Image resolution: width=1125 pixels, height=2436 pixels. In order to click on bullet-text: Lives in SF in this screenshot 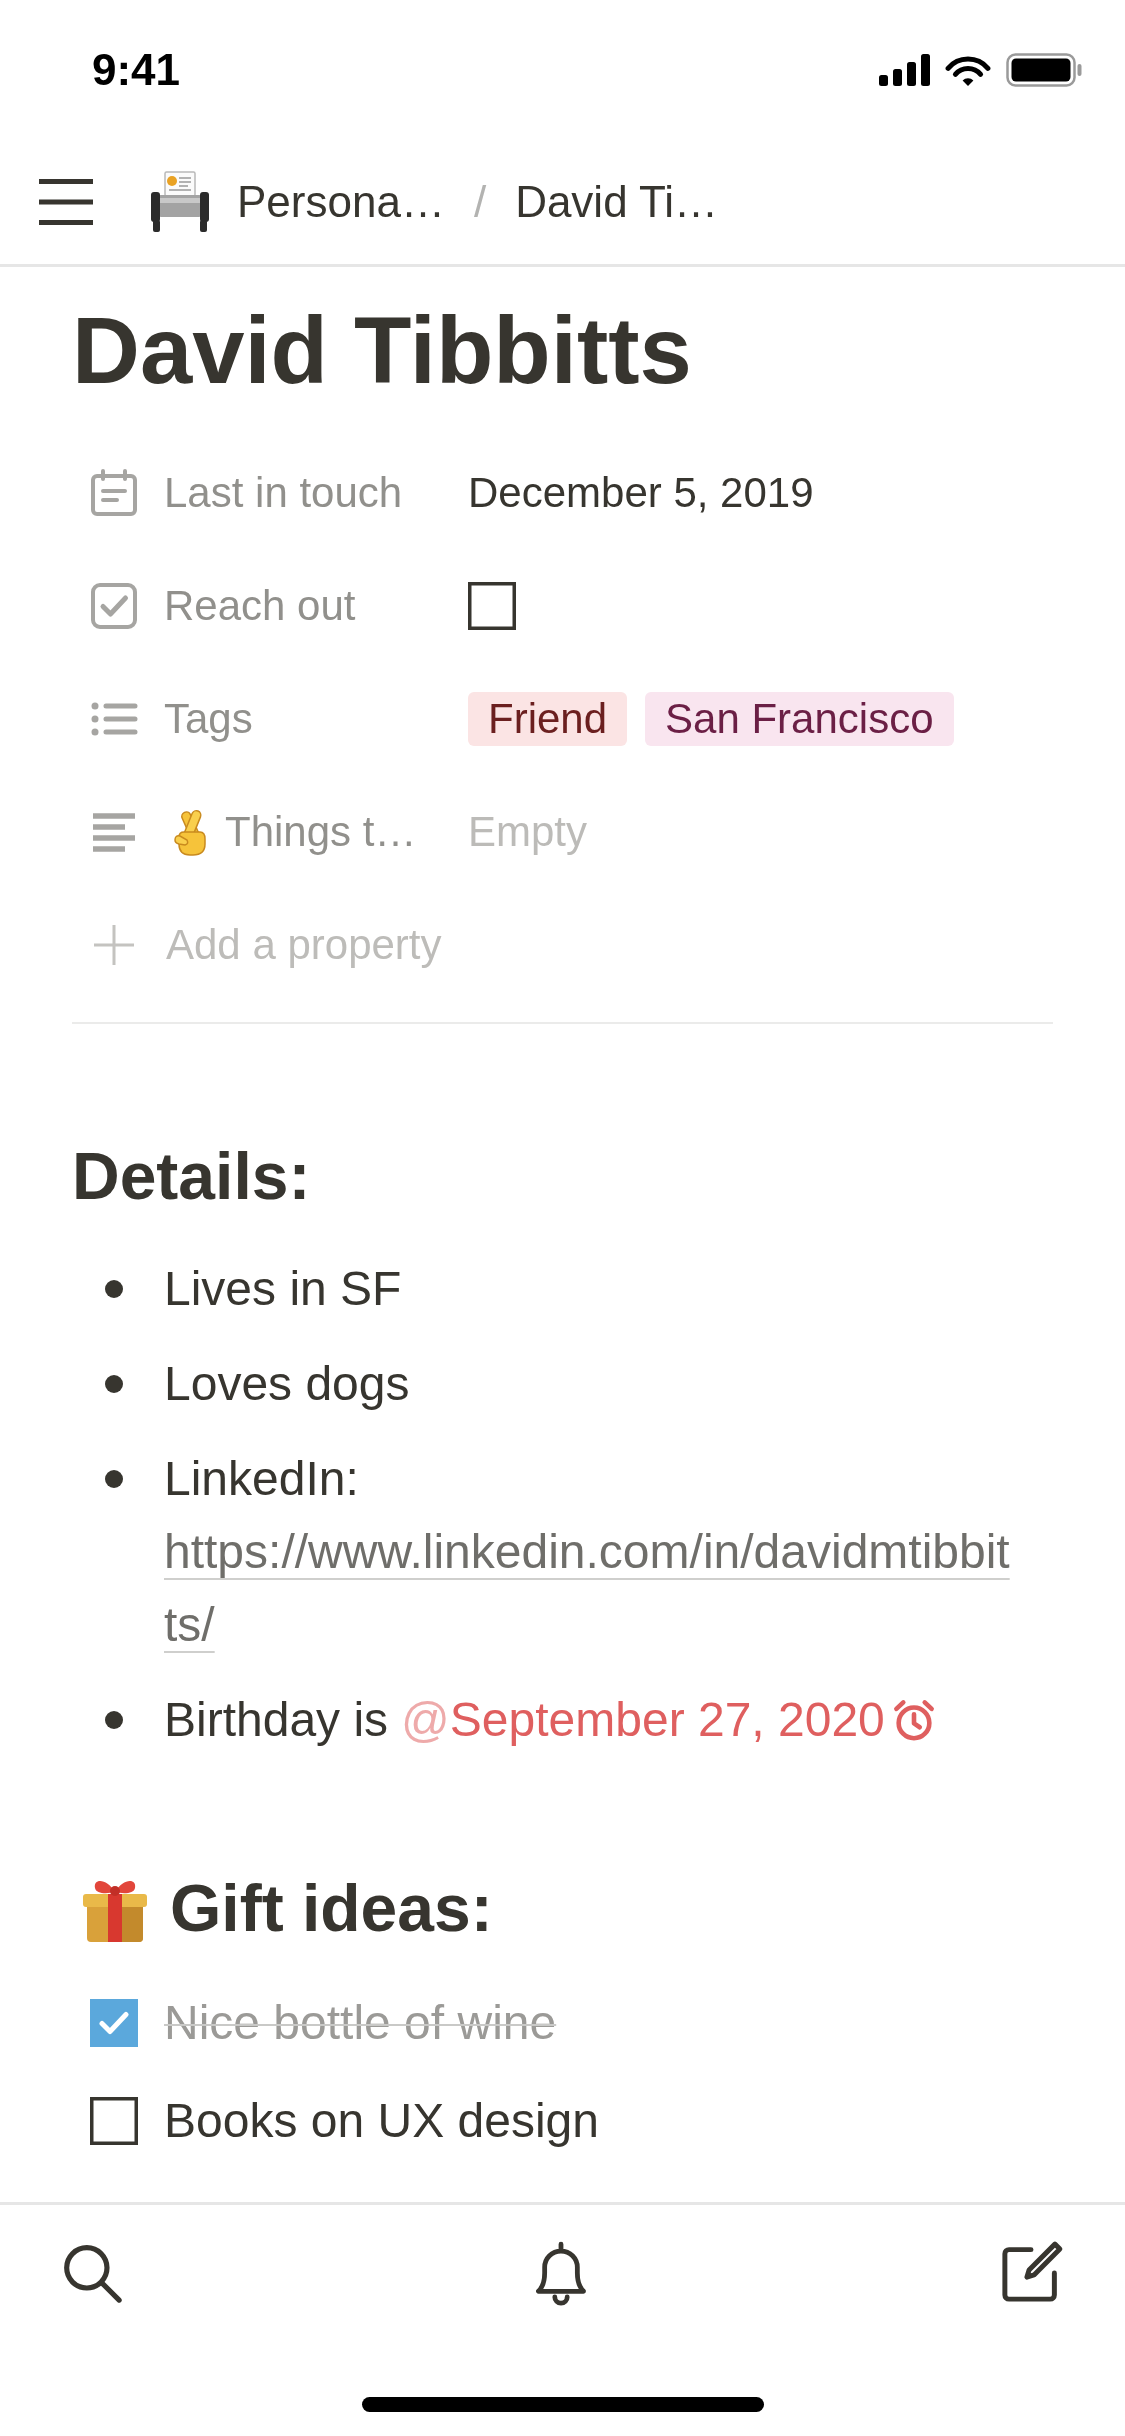, I will do `click(283, 1289)`.